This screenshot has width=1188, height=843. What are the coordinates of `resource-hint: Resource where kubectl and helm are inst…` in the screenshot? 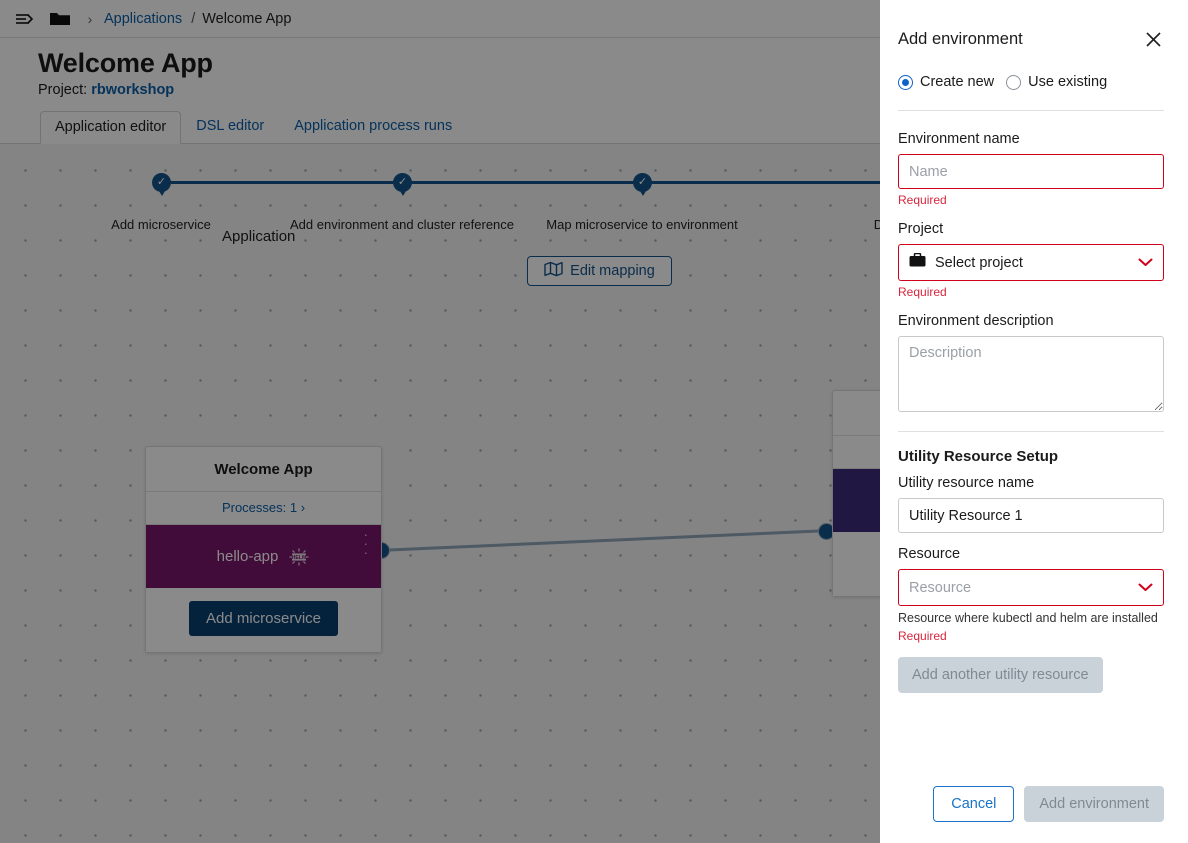 It's located at (1028, 618).